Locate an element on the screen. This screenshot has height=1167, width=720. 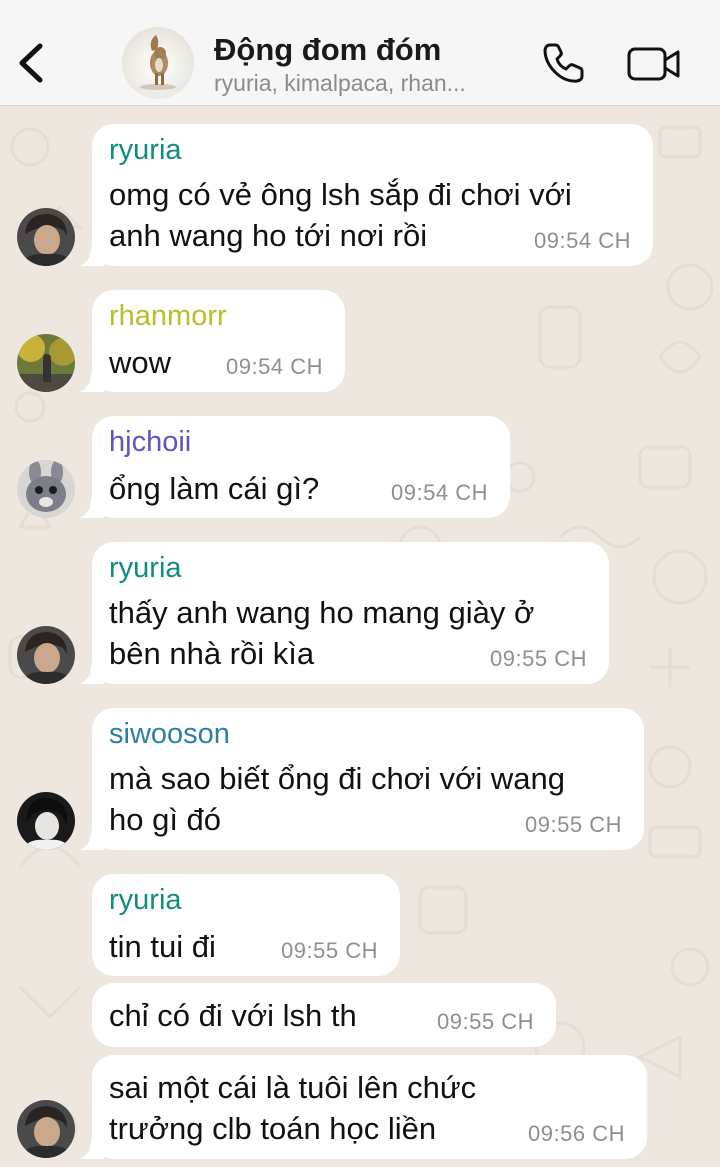
sender-name: hjchoii is located at coordinates (150, 442).